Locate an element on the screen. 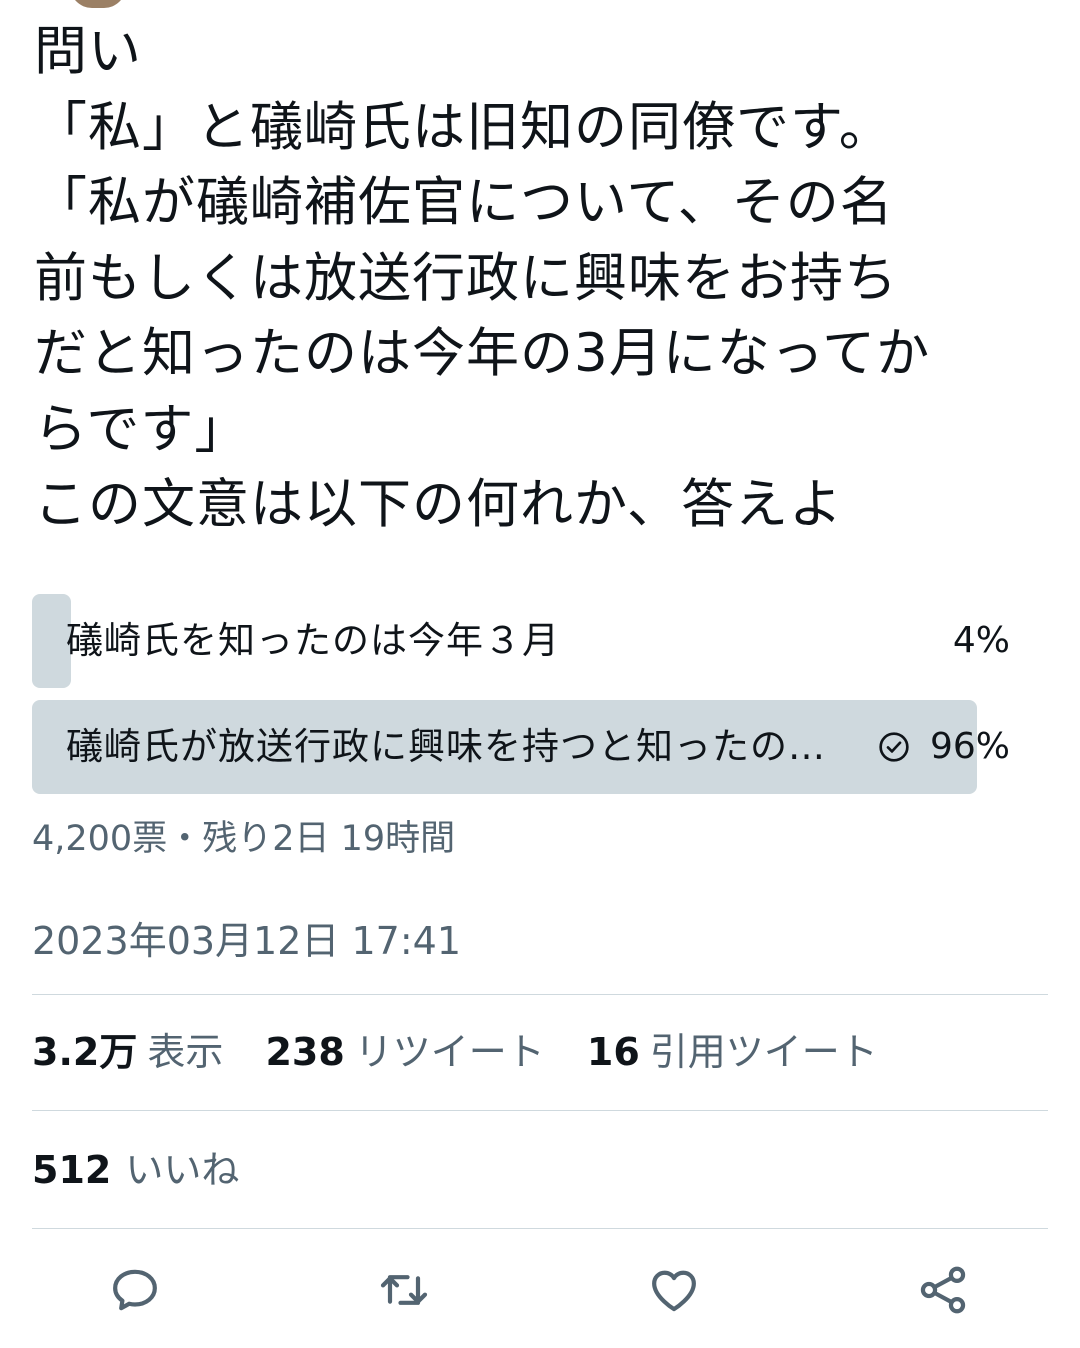  retweets-label: リツイート is located at coordinates (449, 1052).